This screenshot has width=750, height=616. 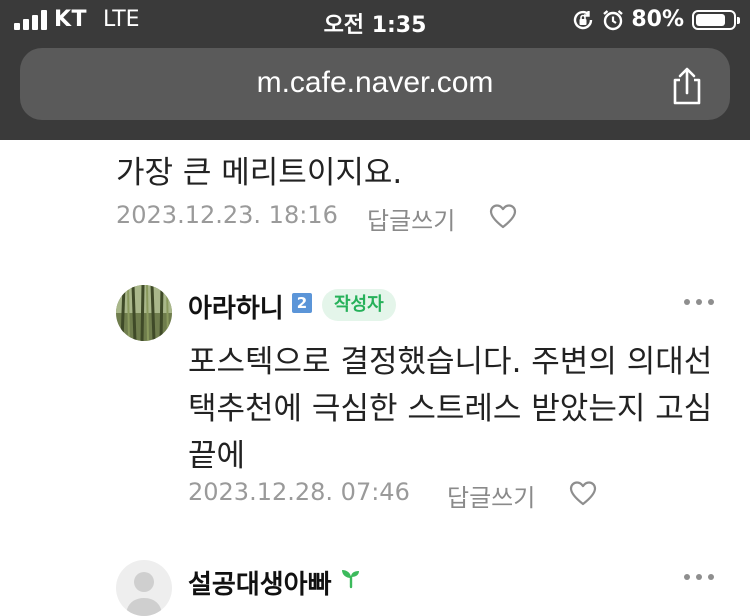 What do you see at coordinates (583, 19) in the screenshot?
I see `orientation-lock-icon` at bounding box center [583, 19].